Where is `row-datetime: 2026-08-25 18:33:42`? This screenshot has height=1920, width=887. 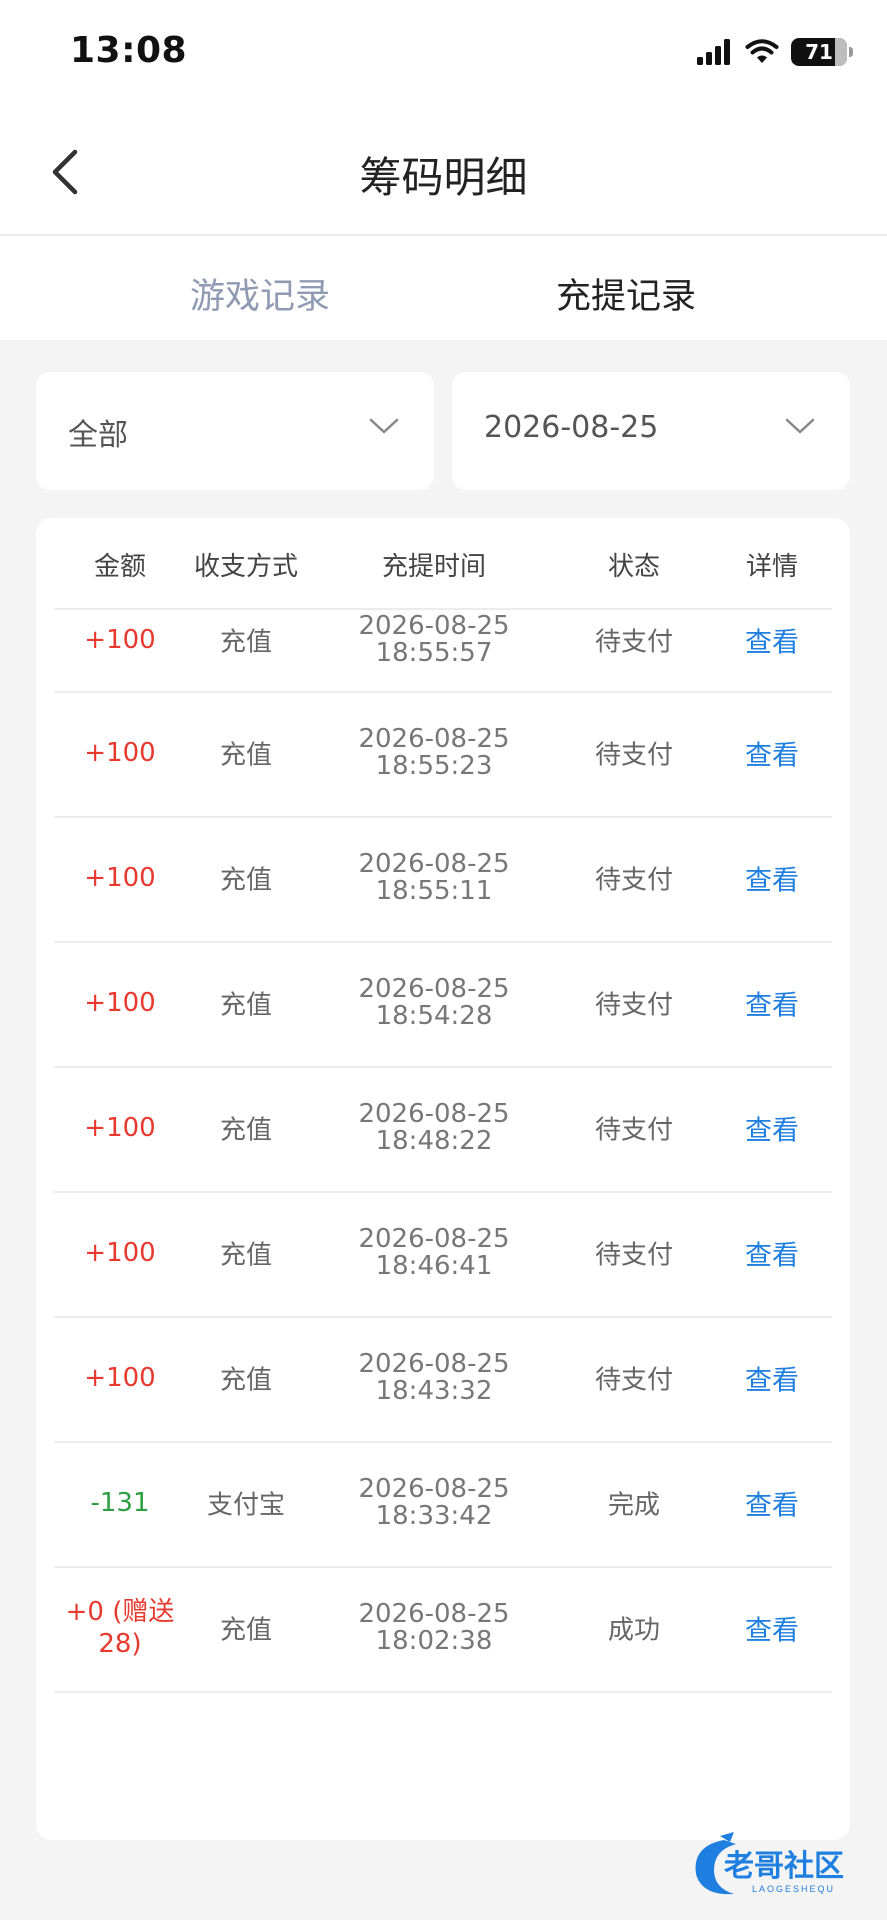
row-datetime: 2026-08-25 18:33:42 is located at coordinates (433, 1503).